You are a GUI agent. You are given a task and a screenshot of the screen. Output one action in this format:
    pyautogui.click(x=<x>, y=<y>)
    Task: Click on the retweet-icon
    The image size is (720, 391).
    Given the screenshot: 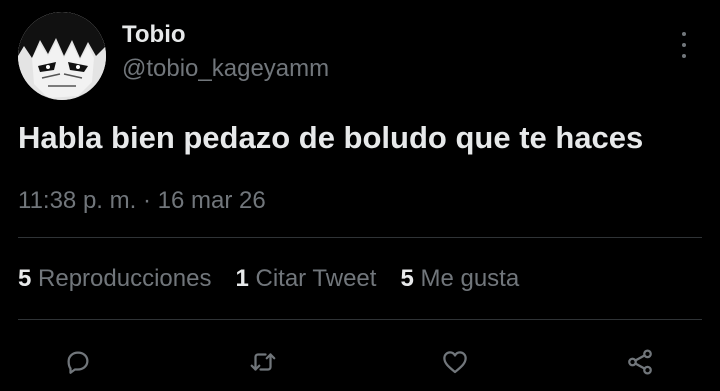 What is the action you would take?
    pyautogui.click(x=263, y=362)
    